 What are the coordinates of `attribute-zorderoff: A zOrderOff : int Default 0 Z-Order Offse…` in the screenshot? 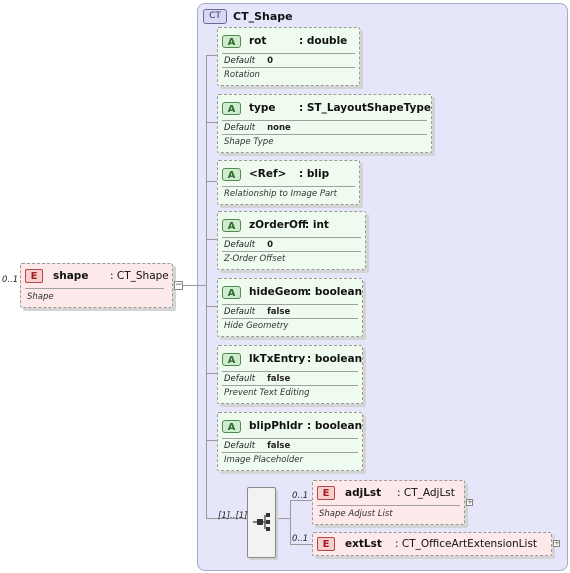 It's located at (291, 240).